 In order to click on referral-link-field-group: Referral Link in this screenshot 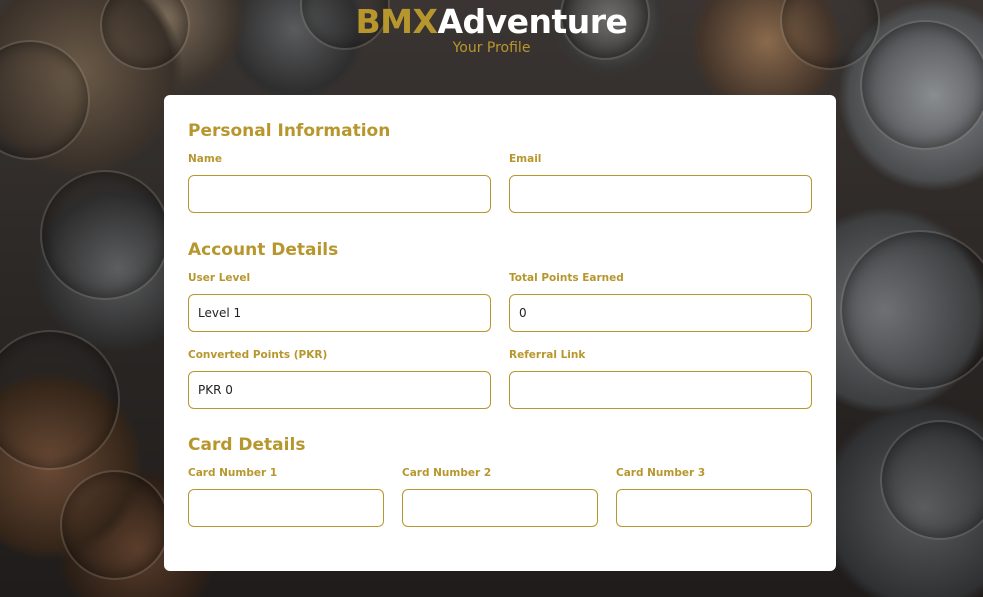, I will do `click(660, 378)`.